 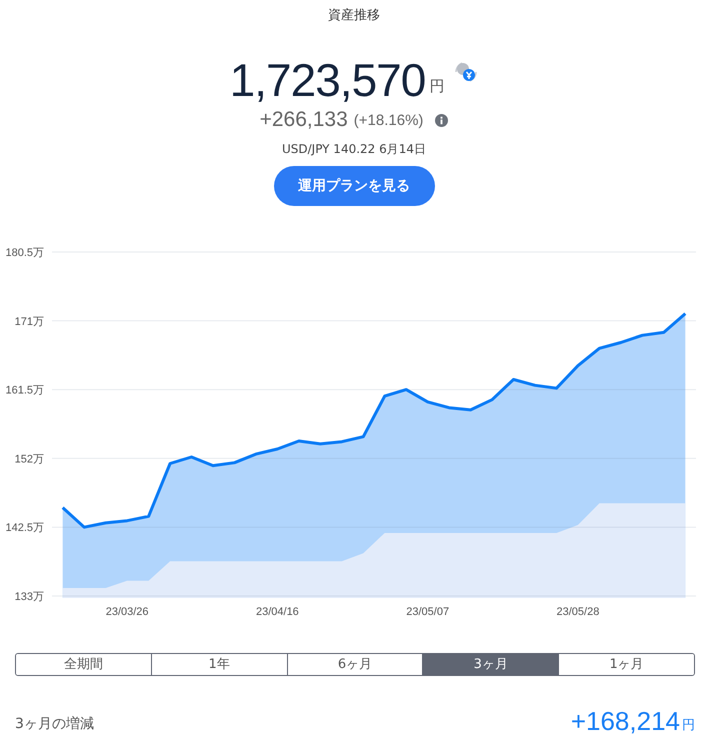 I want to click on axis-label: 23/04/16, so click(x=277, y=612).